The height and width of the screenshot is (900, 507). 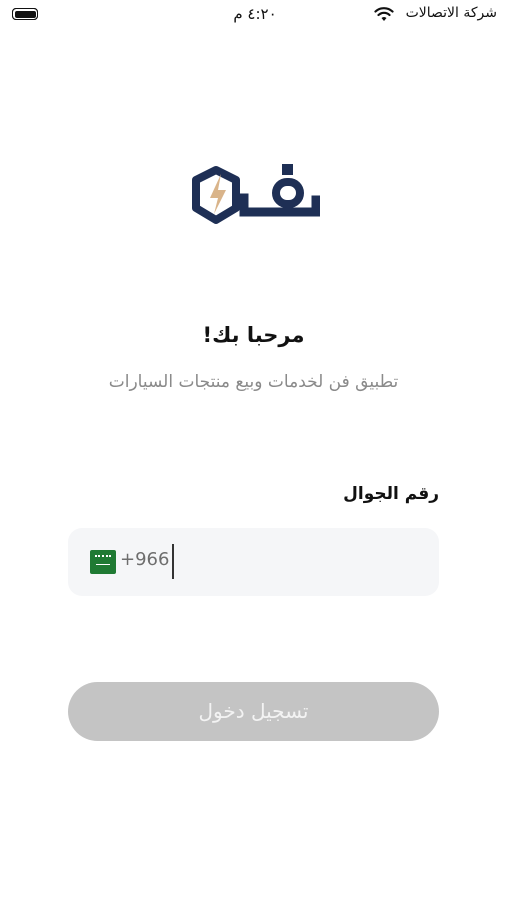 I want to click on wifi-icon, so click(x=384, y=14).